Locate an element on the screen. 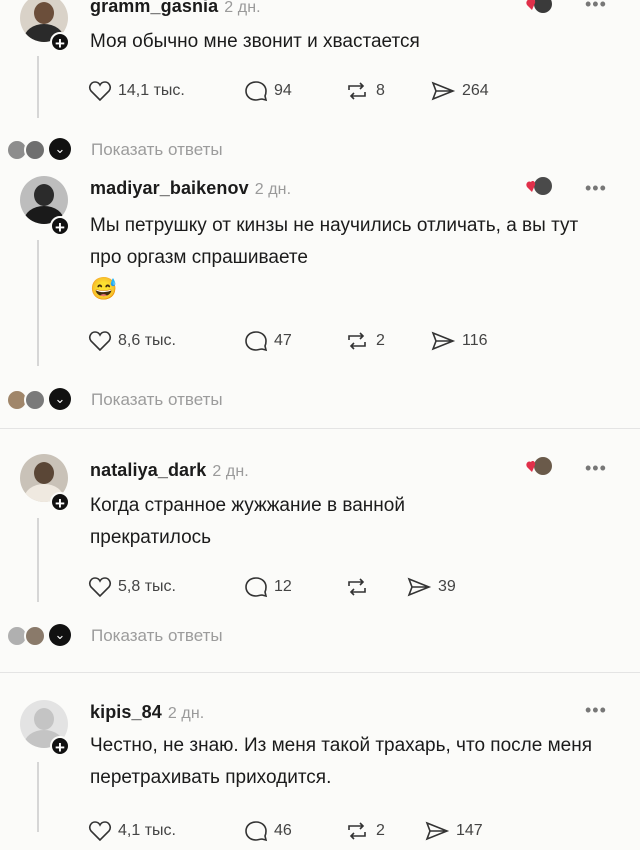 Image resolution: width=640 pixels, height=850 pixels. username: gramm_gasnia 2 дн. is located at coordinates (175, 8).